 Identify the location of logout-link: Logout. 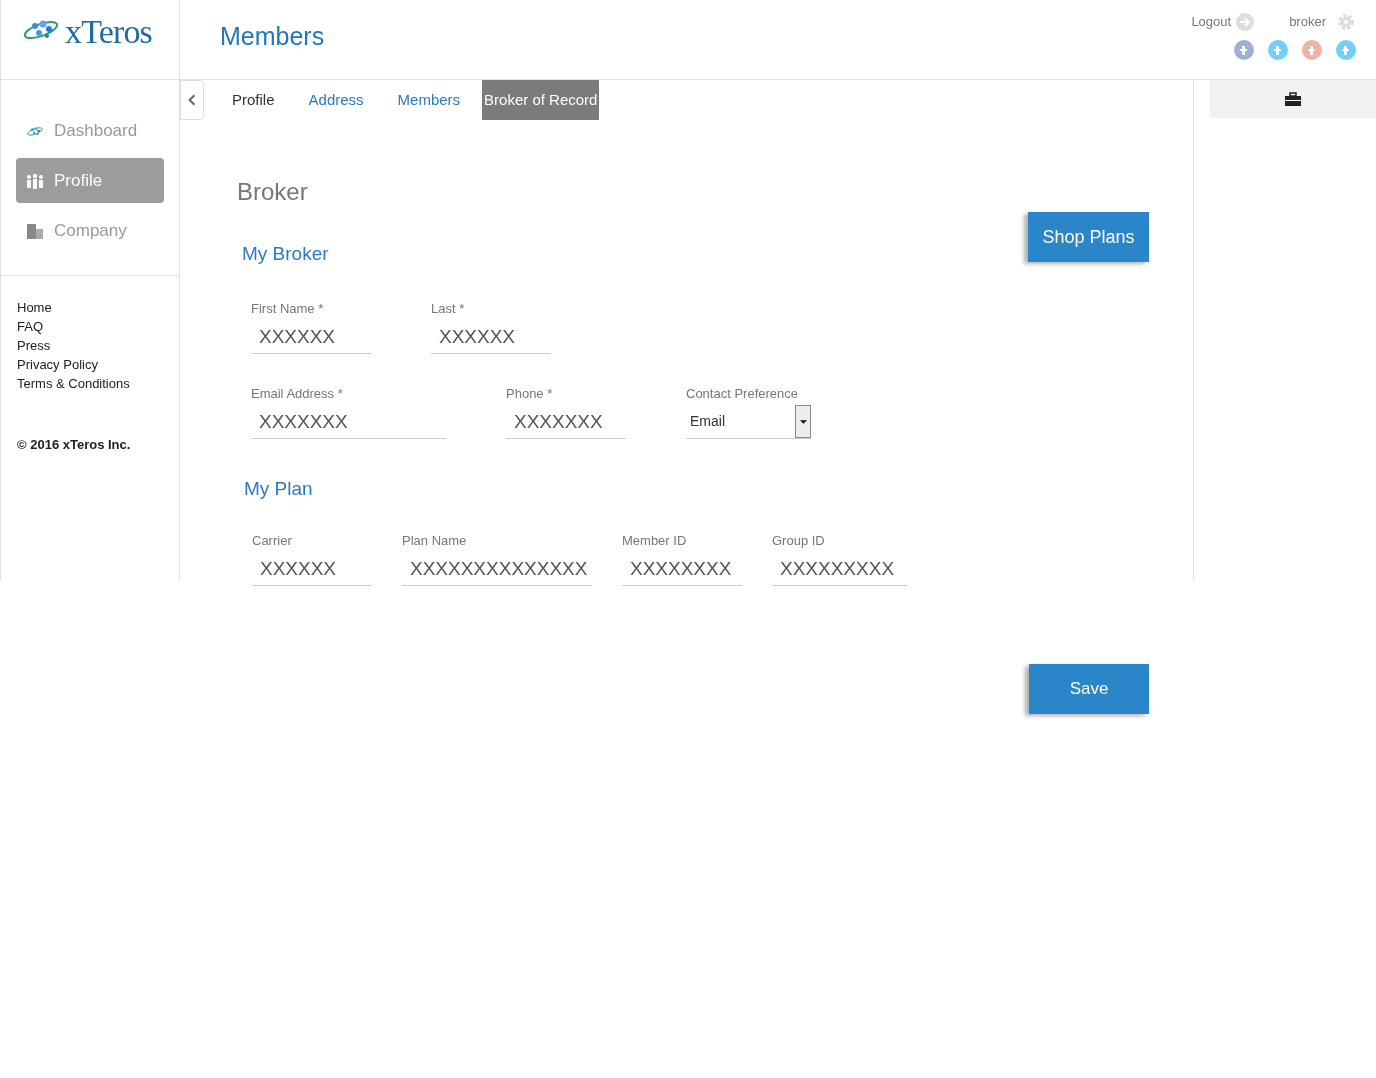
(1211, 22).